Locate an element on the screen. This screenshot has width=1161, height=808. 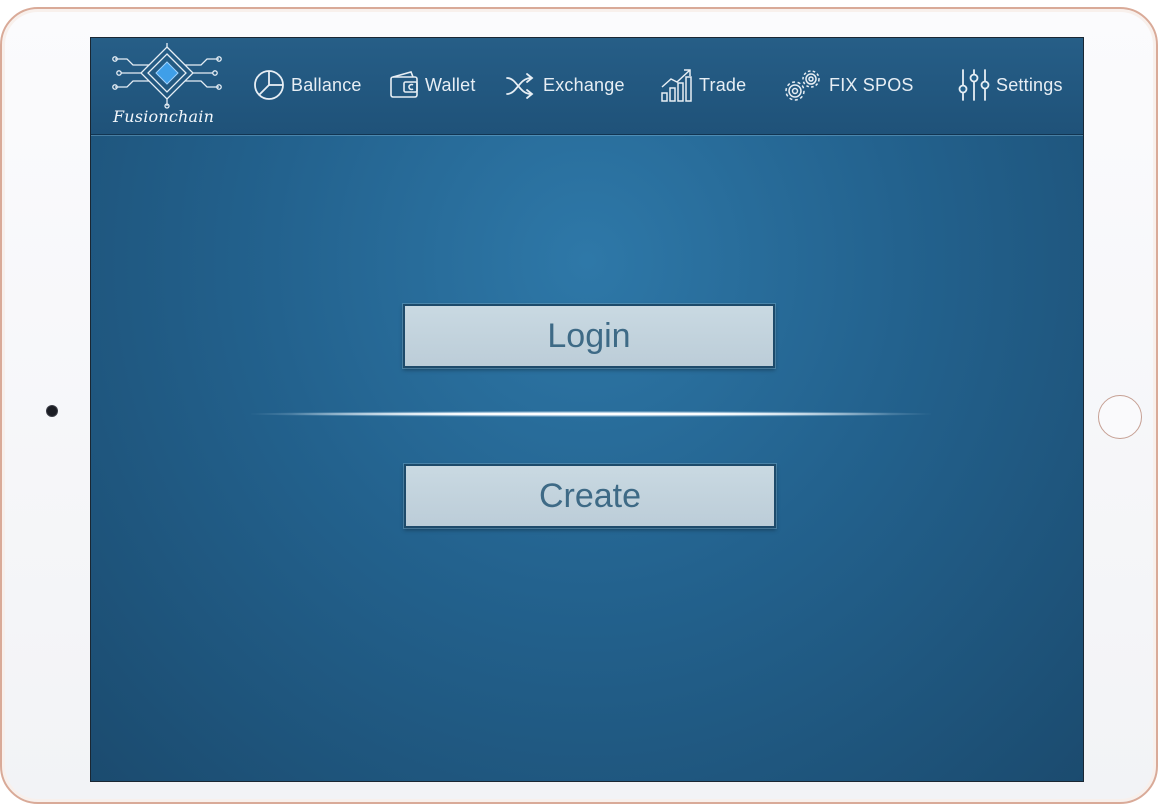
sliders-icon is located at coordinates (974, 85).